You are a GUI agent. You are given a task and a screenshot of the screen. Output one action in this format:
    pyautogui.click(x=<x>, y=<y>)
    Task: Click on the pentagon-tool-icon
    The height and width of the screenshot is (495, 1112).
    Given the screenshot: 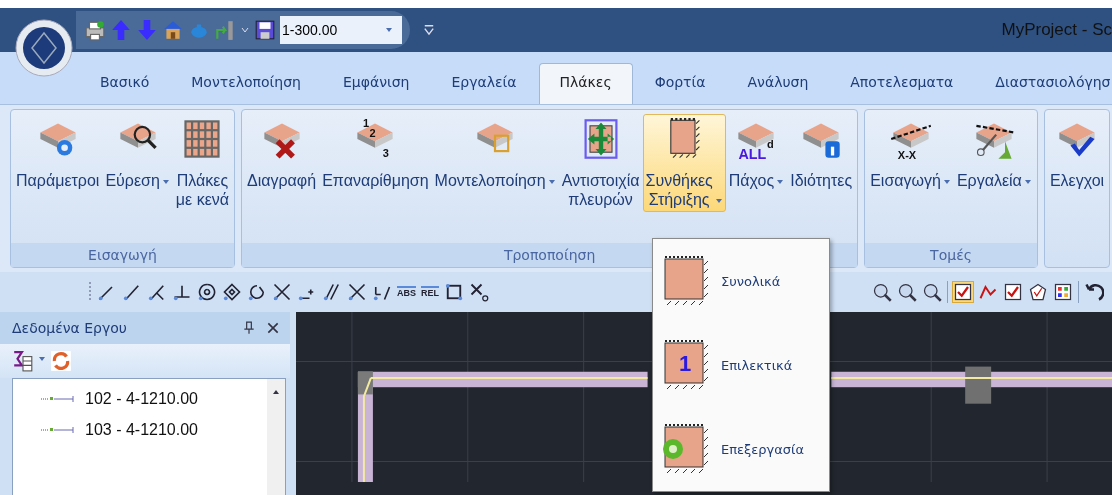 What is the action you would take?
    pyautogui.click(x=1038, y=292)
    